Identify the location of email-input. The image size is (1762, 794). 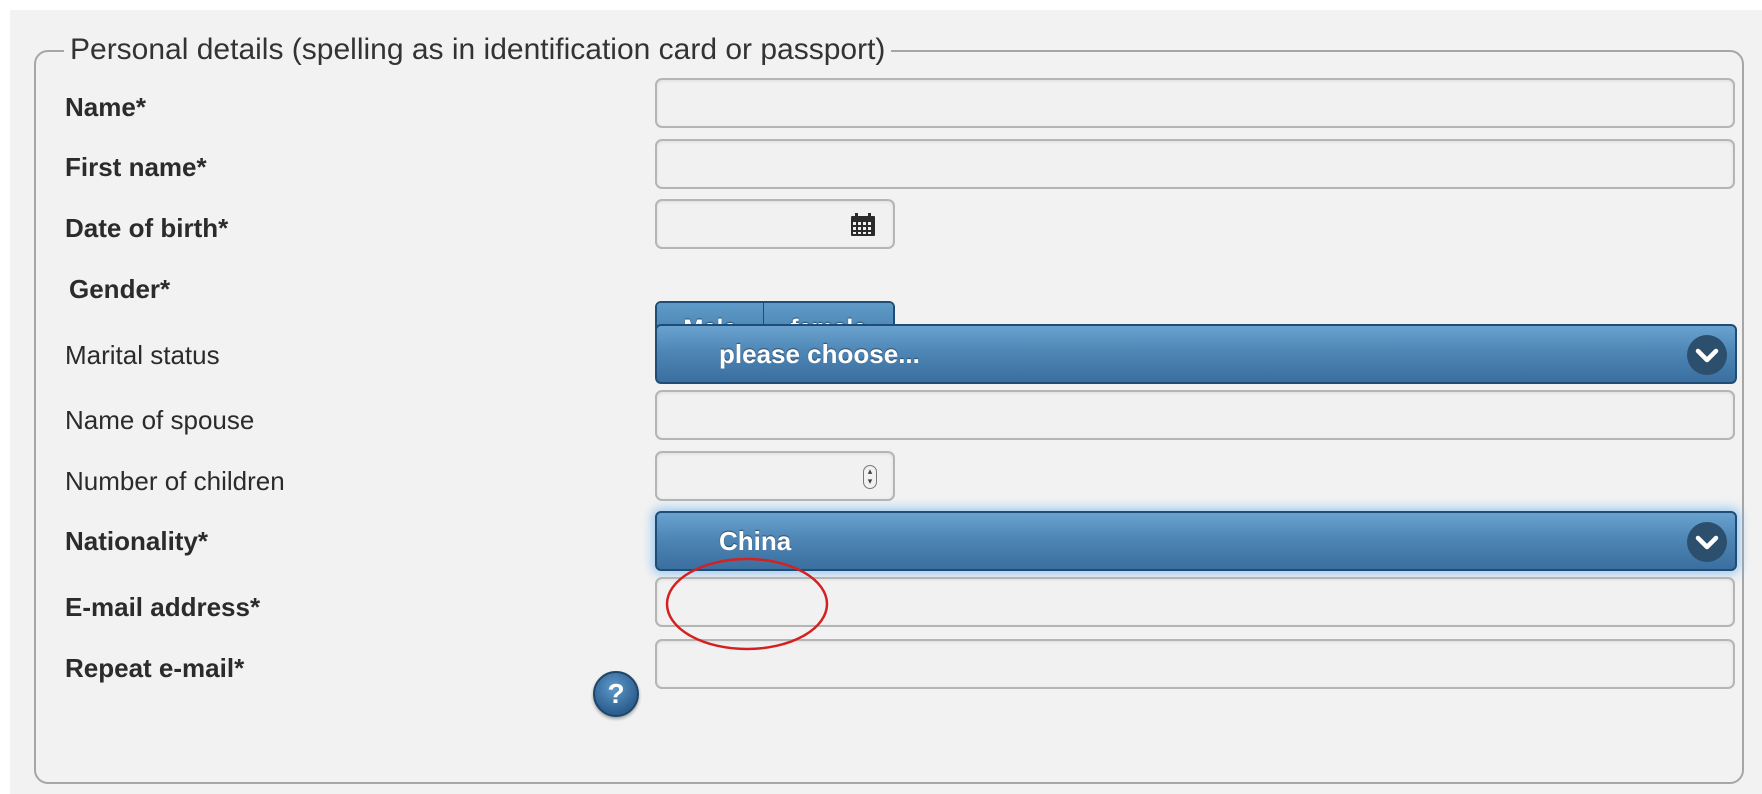
(1195, 602).